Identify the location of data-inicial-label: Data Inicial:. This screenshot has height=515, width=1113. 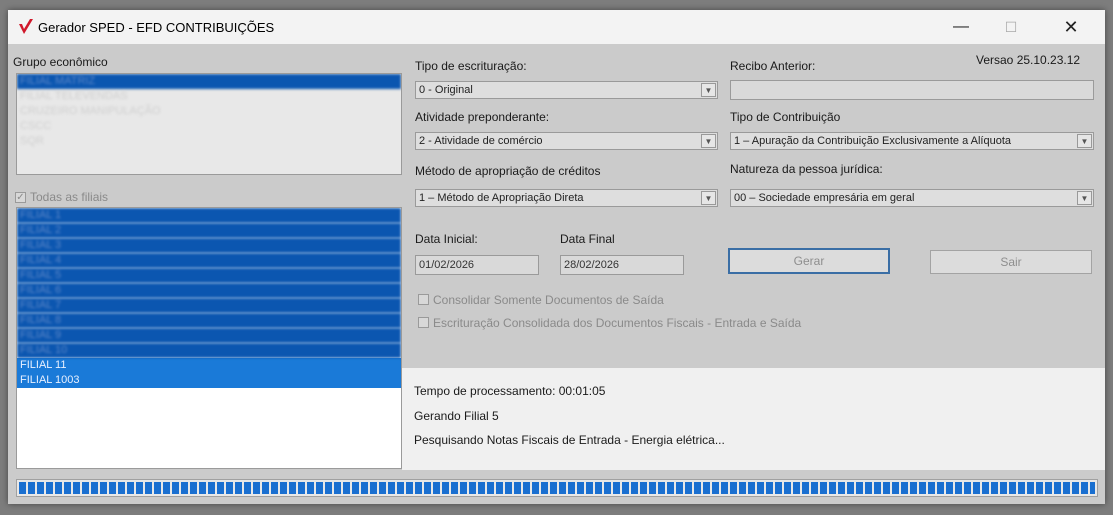
(446, 239).